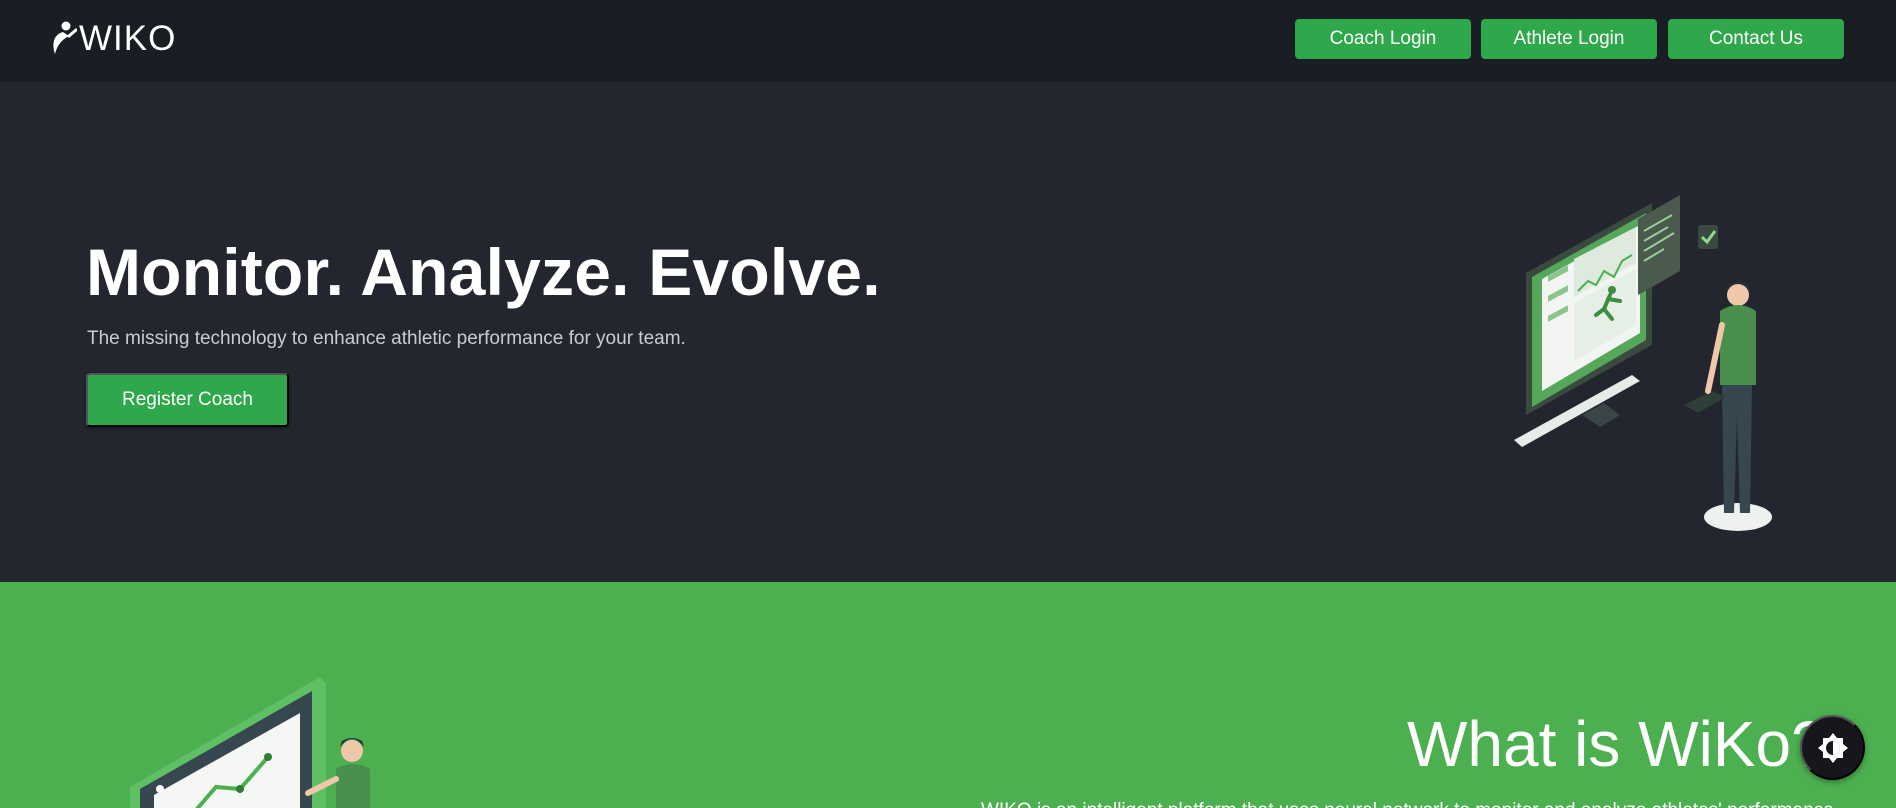 The image size is (1896, 808). Describe the element at coordinates (250, 742) in the screenshot. I see `growth-chart-illustration` at that location.